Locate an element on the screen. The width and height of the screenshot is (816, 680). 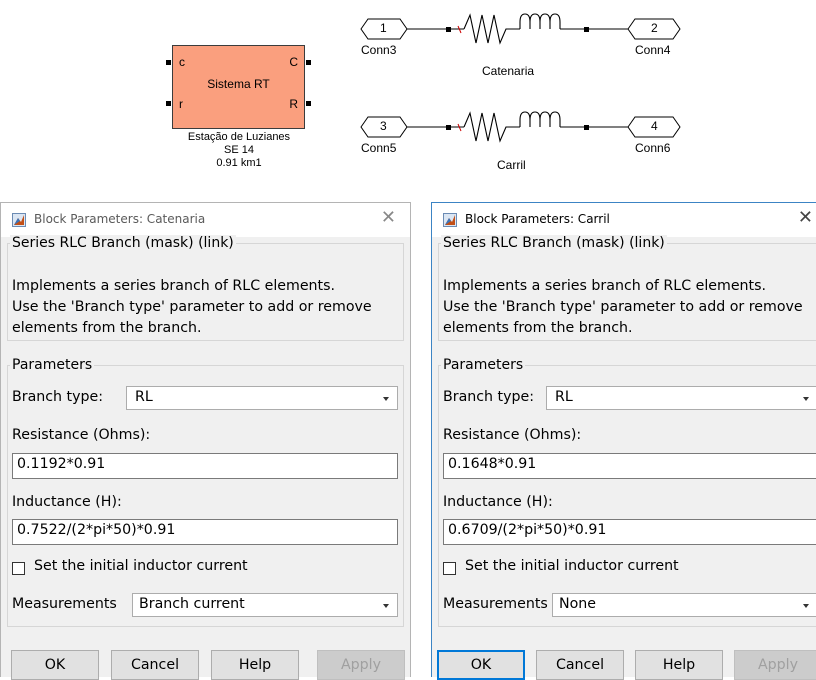
dialog-titlebar: Block Parameters: Catenaria ✕ is located at coordinates (205, 220).